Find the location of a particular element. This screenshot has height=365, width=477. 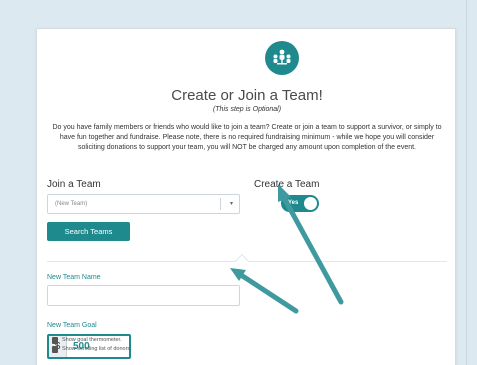

arrow-to-team-name is located at coordinates (264, 291).